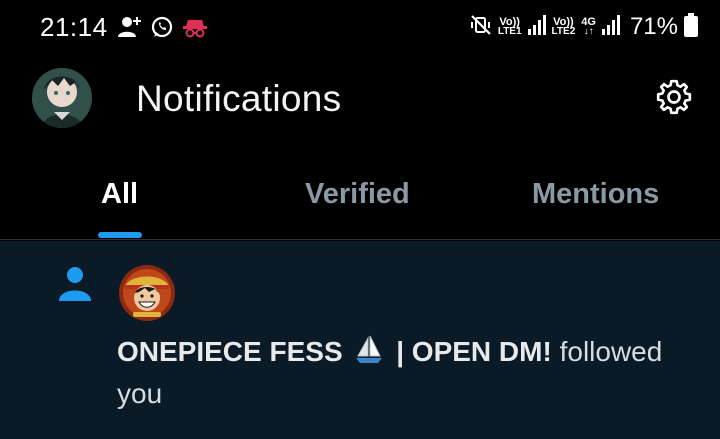 The width and height of the screenshot is (720, 439). Describe the element at coordinates (474, 351) in the screenshot. I see `follower-name-suffix: | OPEN DM!` at that location.